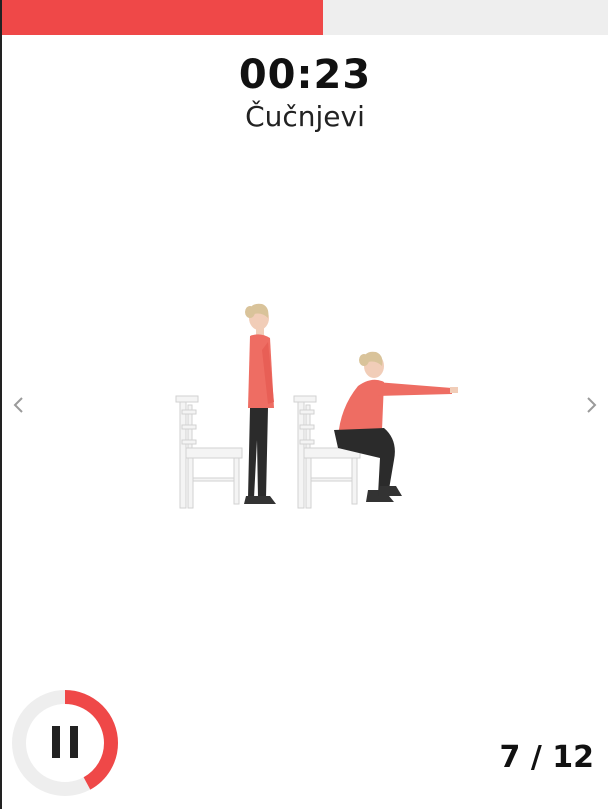 This screenshot has height=809, width=608. I want to click on previous-exercise-button, so click(19, 405).